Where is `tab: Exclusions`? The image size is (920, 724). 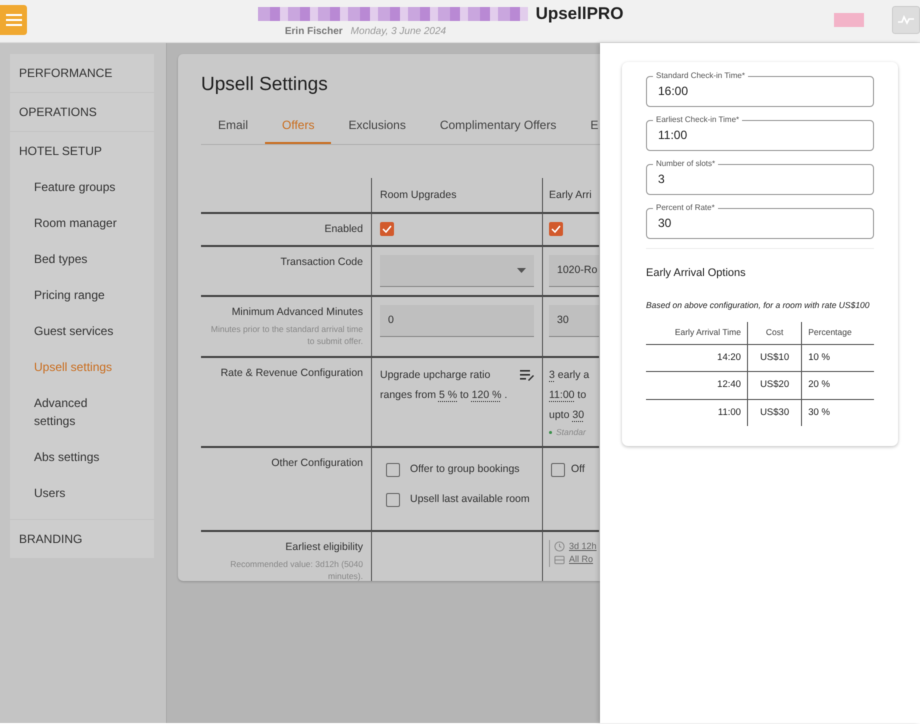
tab: Exclusions is located at coordinates (377, 126).